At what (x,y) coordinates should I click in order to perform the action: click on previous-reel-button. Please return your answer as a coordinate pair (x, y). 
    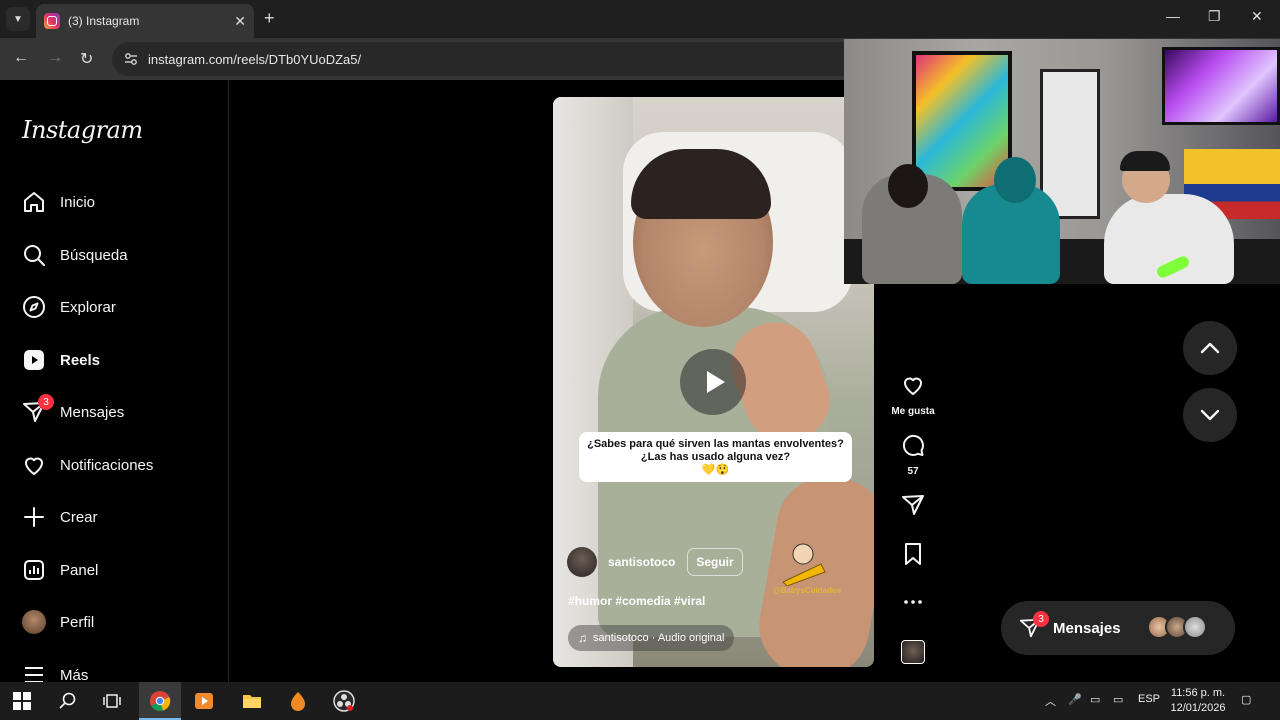
    Looking at the image, I should click on (1210, 348).